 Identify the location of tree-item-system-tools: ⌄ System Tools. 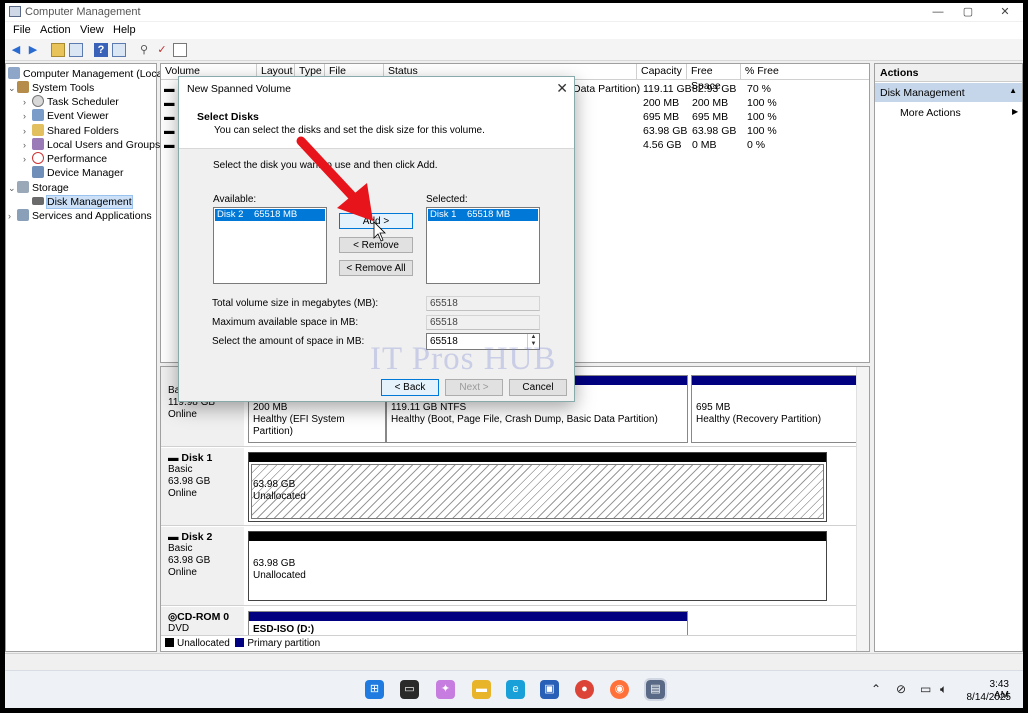
(51, 88).